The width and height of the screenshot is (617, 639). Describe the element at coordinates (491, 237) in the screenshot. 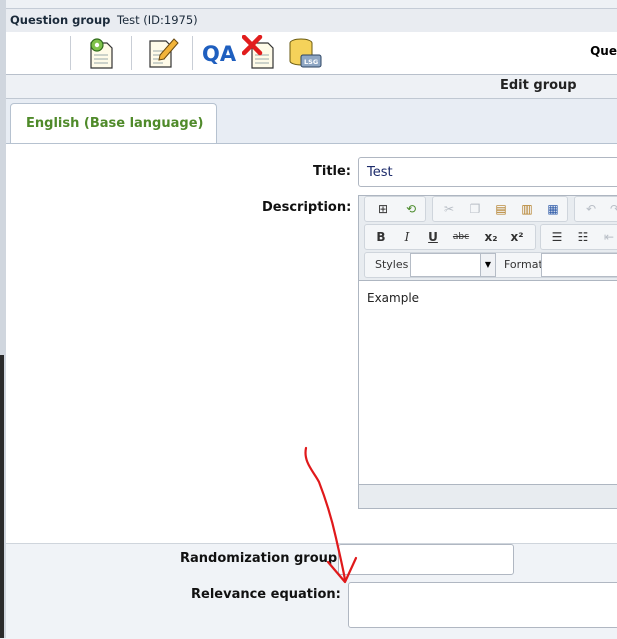

I see `subscript-icon: x₂` at that location.